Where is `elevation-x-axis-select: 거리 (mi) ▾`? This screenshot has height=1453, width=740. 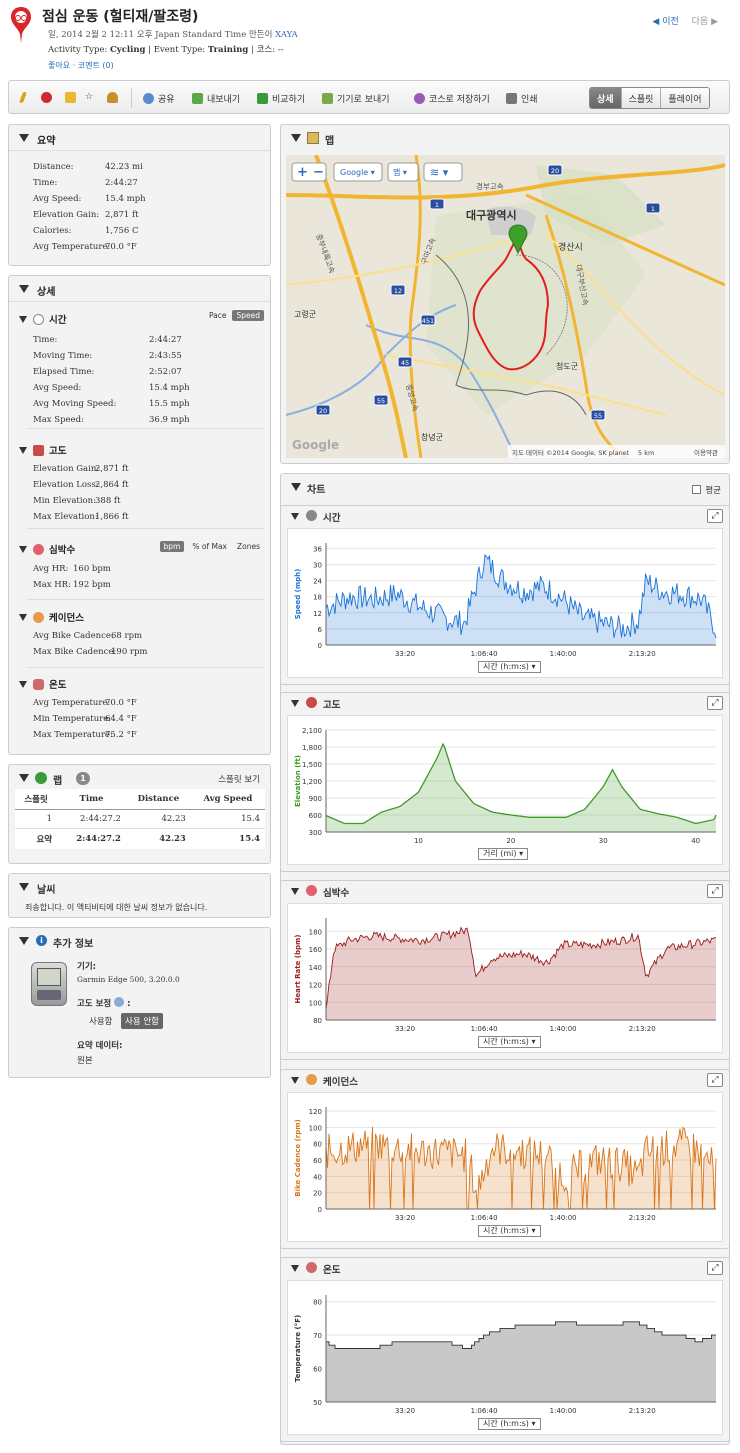 elevation-x-axis-select: 거리 (mi) ▾ is located at coordinates (503, 854).